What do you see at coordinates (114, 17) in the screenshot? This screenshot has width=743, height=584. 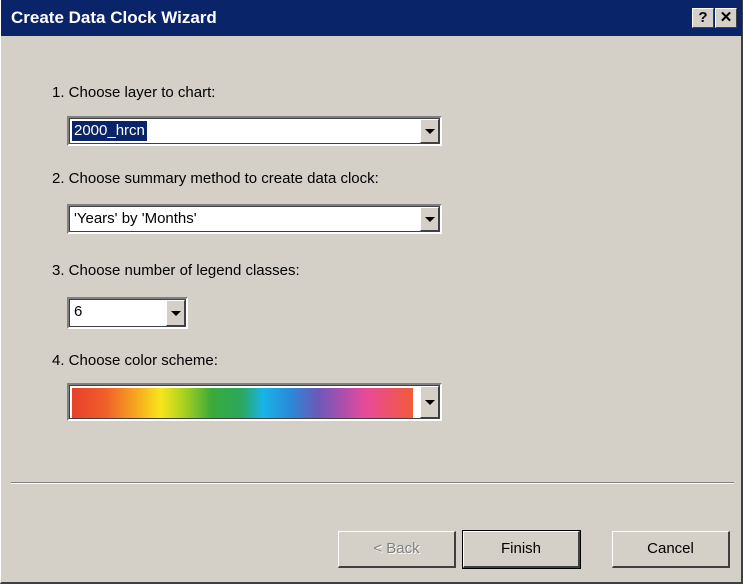 I see `window-title: Create Data Clock Wizard` at bounding box center [114, 17].